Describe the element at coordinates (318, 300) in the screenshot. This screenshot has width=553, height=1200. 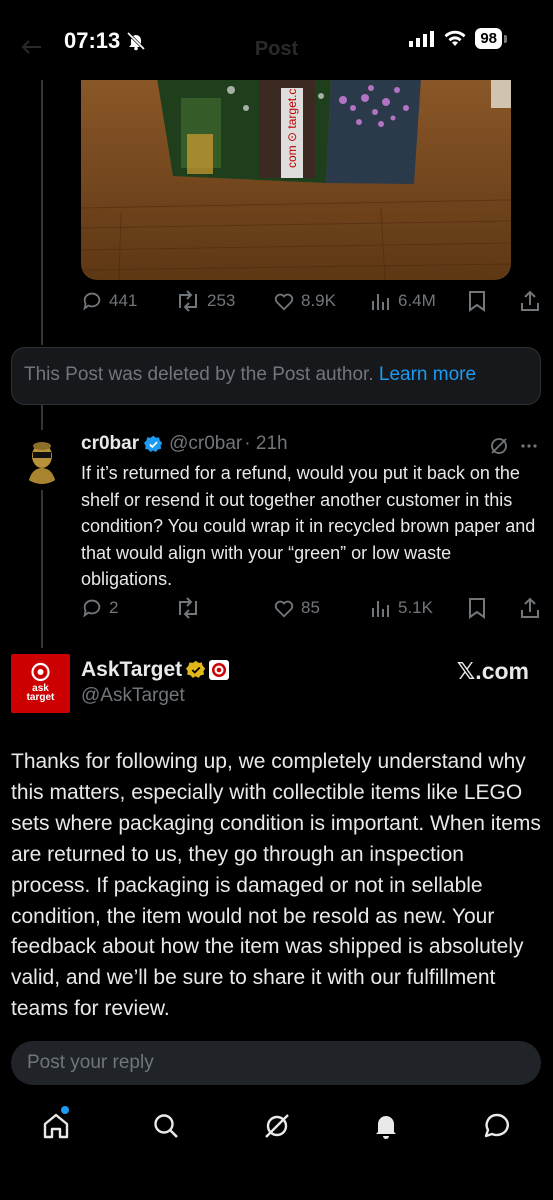
I see `like-count: 8.9K` at that location.